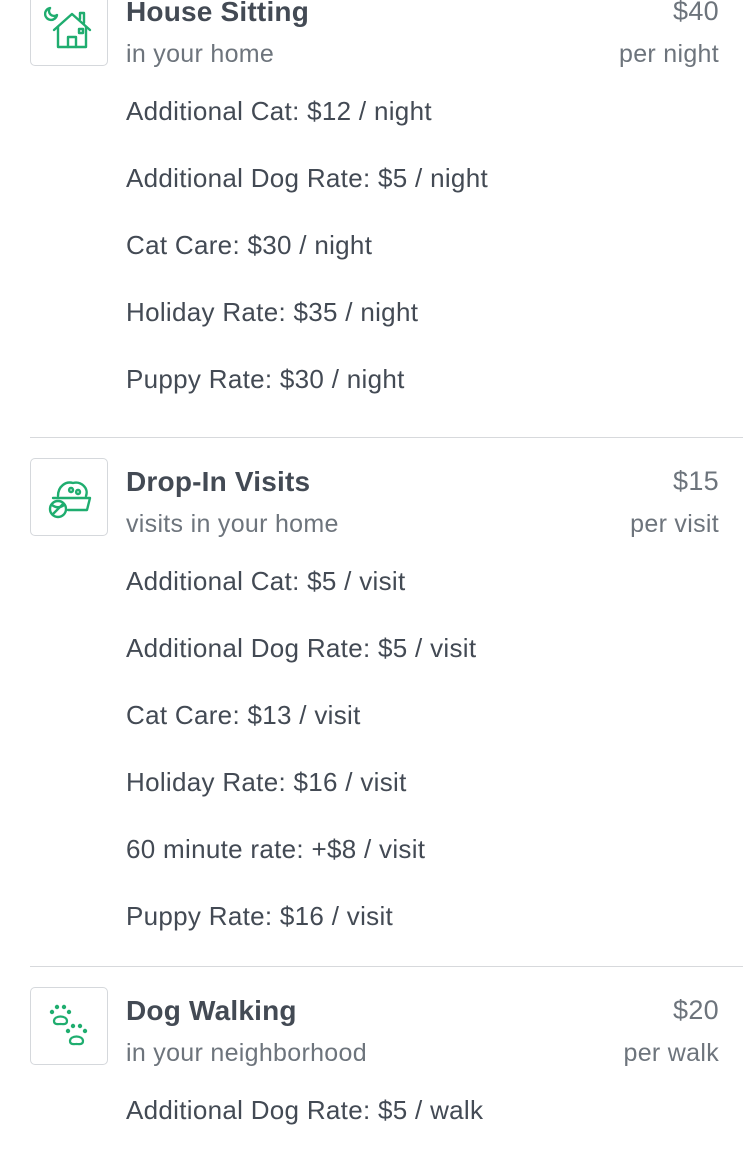 The height and width of the screenshot is (1162, 743). Describe the element at coordinates (272, 312) in the screenshot. I see `rate-item: Holiday Rate: $35 / night` at that location.